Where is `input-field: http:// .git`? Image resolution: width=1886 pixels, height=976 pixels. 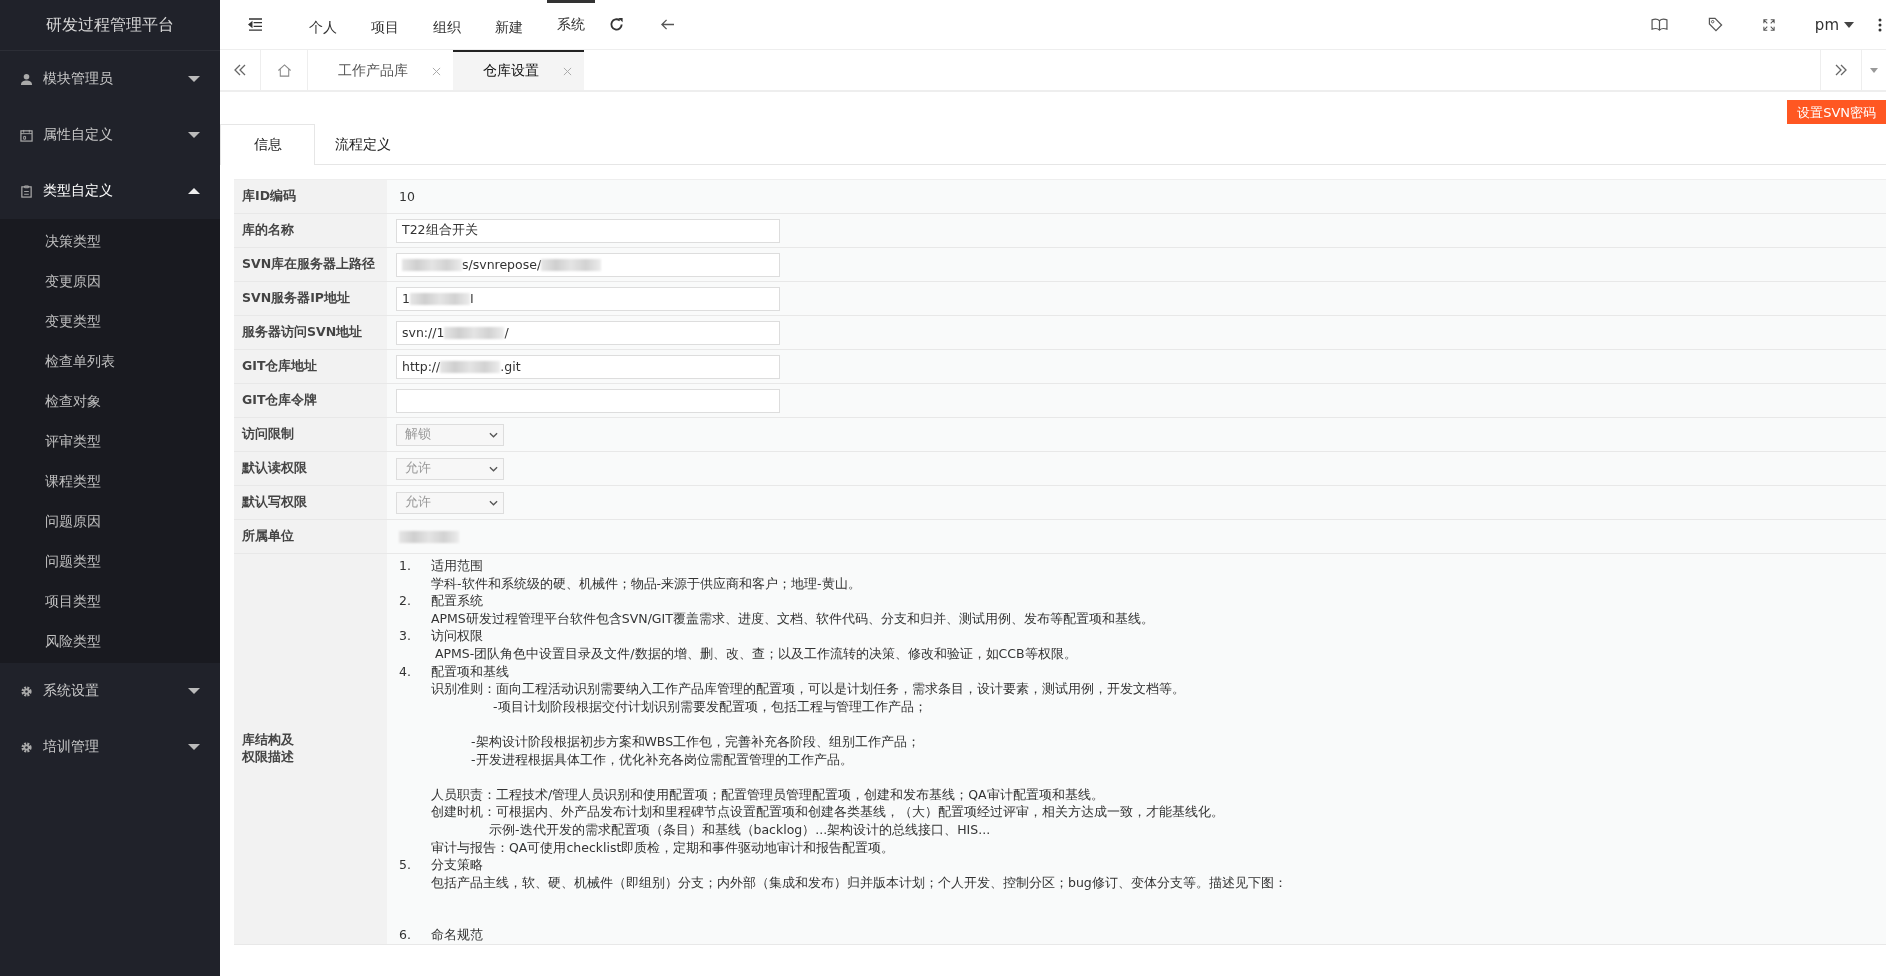 input-field: http:// .git is located at coordinates (588, 366).